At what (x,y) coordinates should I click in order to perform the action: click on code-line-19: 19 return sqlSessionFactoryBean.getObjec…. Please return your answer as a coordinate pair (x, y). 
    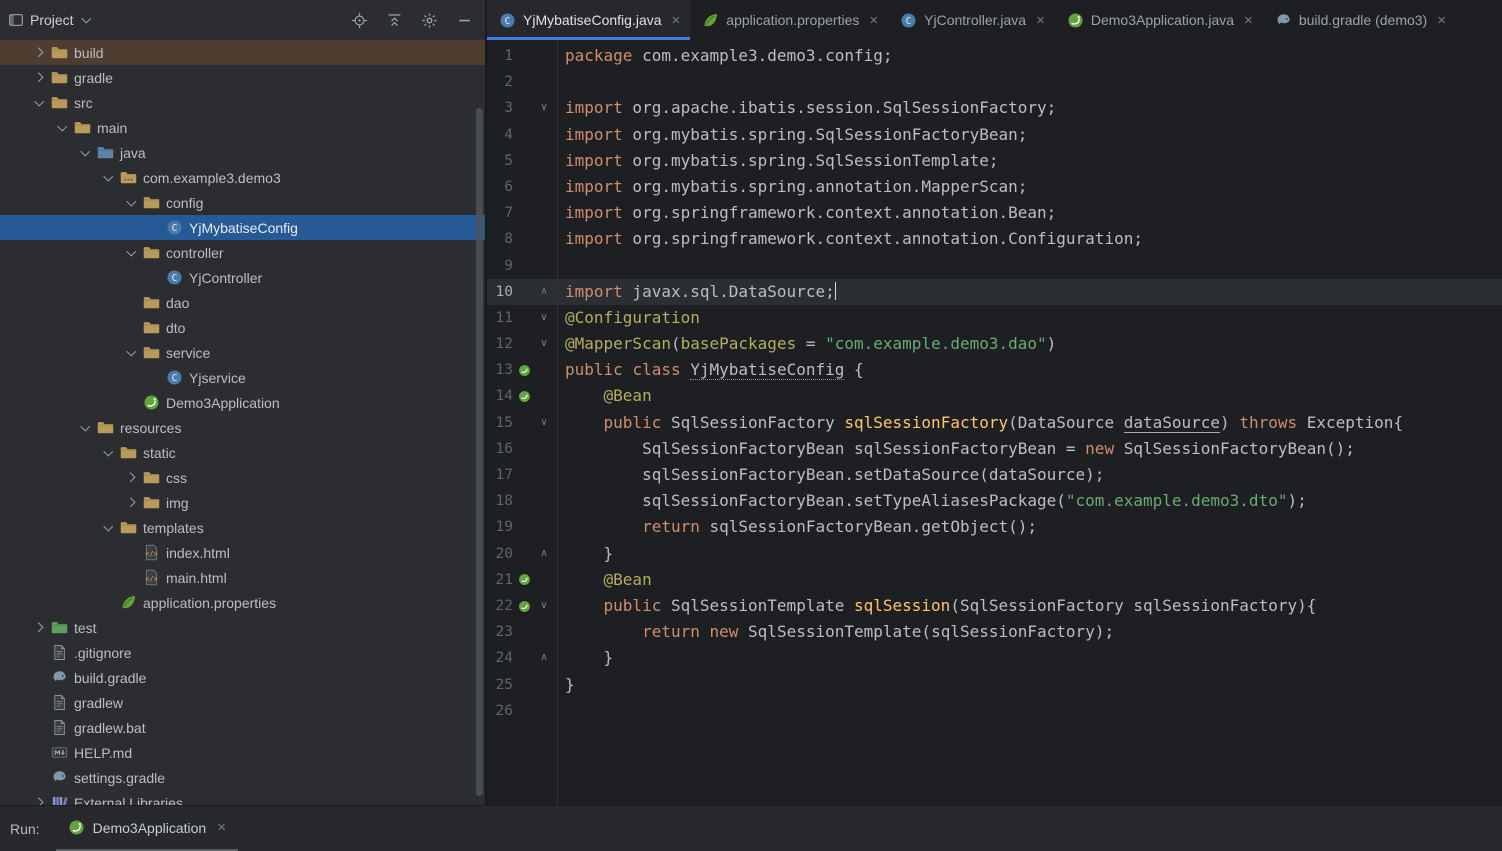
    Looking at the image, I should click on (994, 527).